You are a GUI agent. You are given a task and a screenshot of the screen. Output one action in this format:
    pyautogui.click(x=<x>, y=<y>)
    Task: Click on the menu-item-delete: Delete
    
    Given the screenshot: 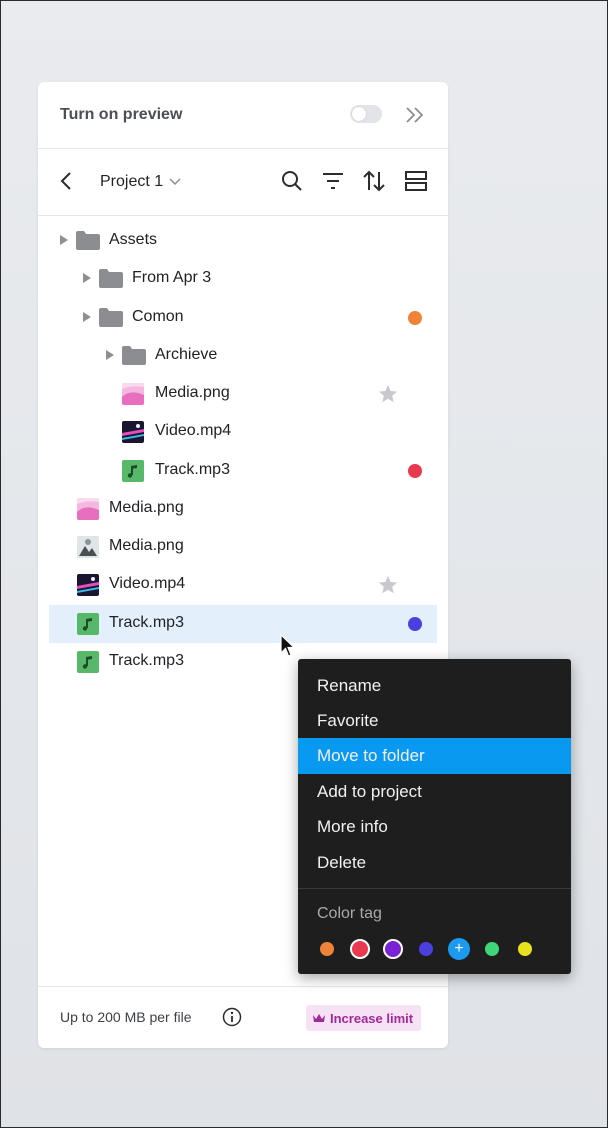 What is the action you would take?
    pyautogui.click(x=434, y=863)
    